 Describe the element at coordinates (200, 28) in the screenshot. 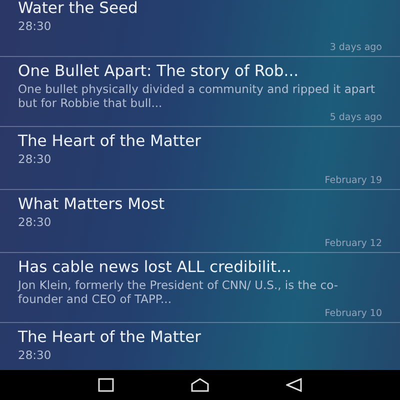

I see `episode-row: Water the Seed 28:30 3 days ago` at that location.